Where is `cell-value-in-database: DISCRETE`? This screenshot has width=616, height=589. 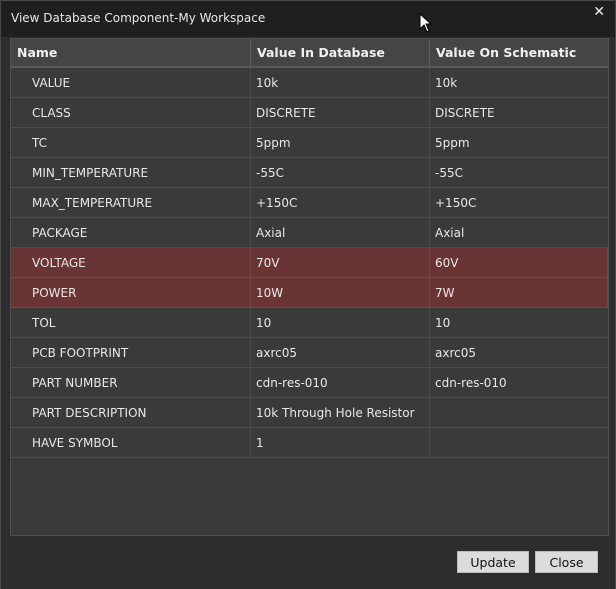 cell-value-in-database: DISCRETE is located at coordinates (340, 112).